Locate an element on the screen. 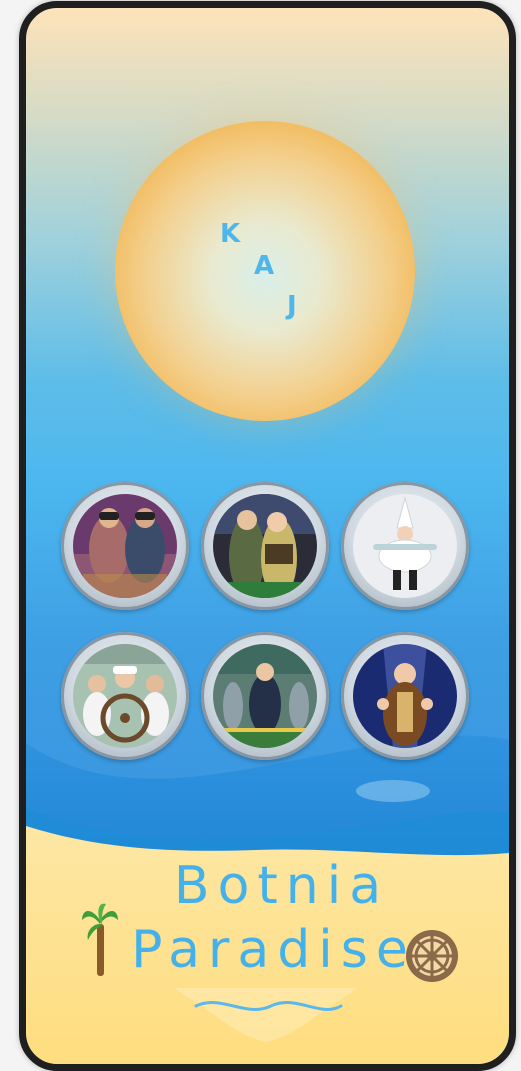 Image resolution: width=521 pixels, height=1071 pixels. photo-soldiers-jungle is located at coordinates (265, 546).